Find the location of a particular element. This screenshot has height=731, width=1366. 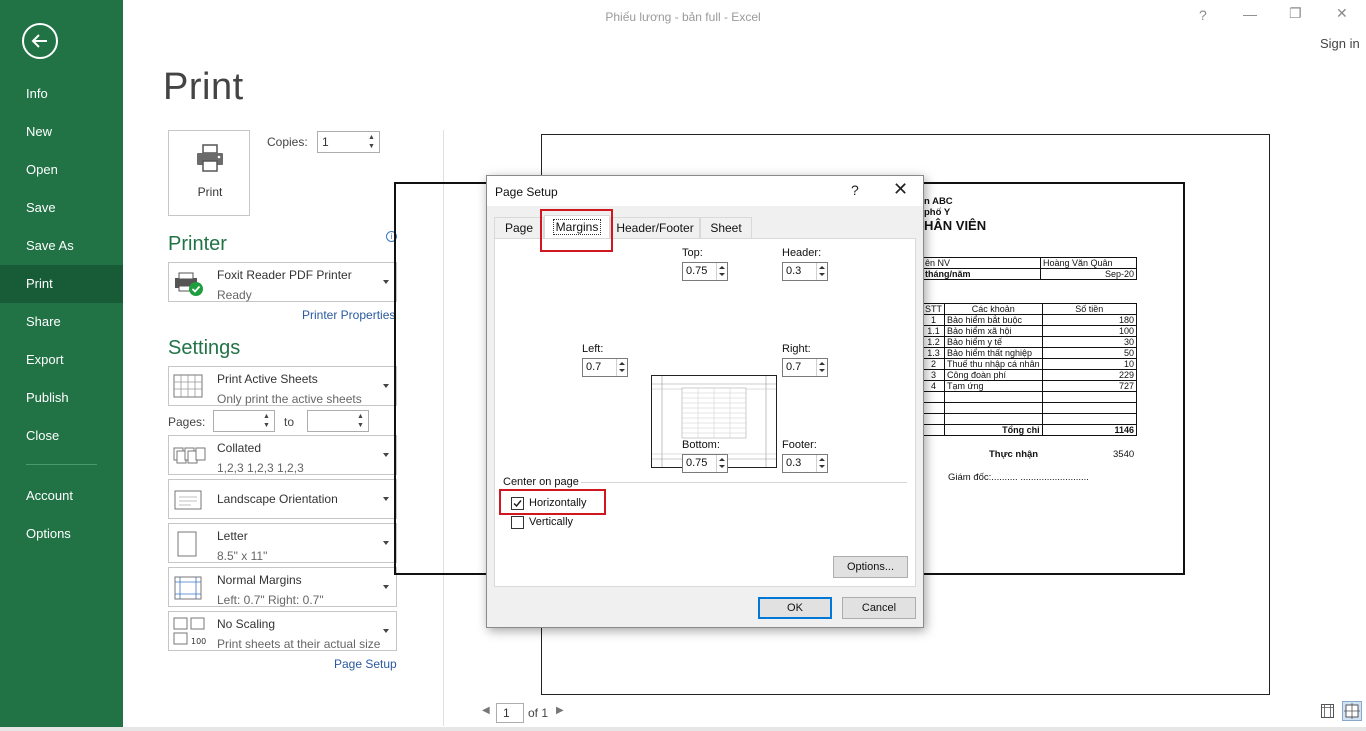

restore-icon: ❐ is located at coordinates (1295, 13).